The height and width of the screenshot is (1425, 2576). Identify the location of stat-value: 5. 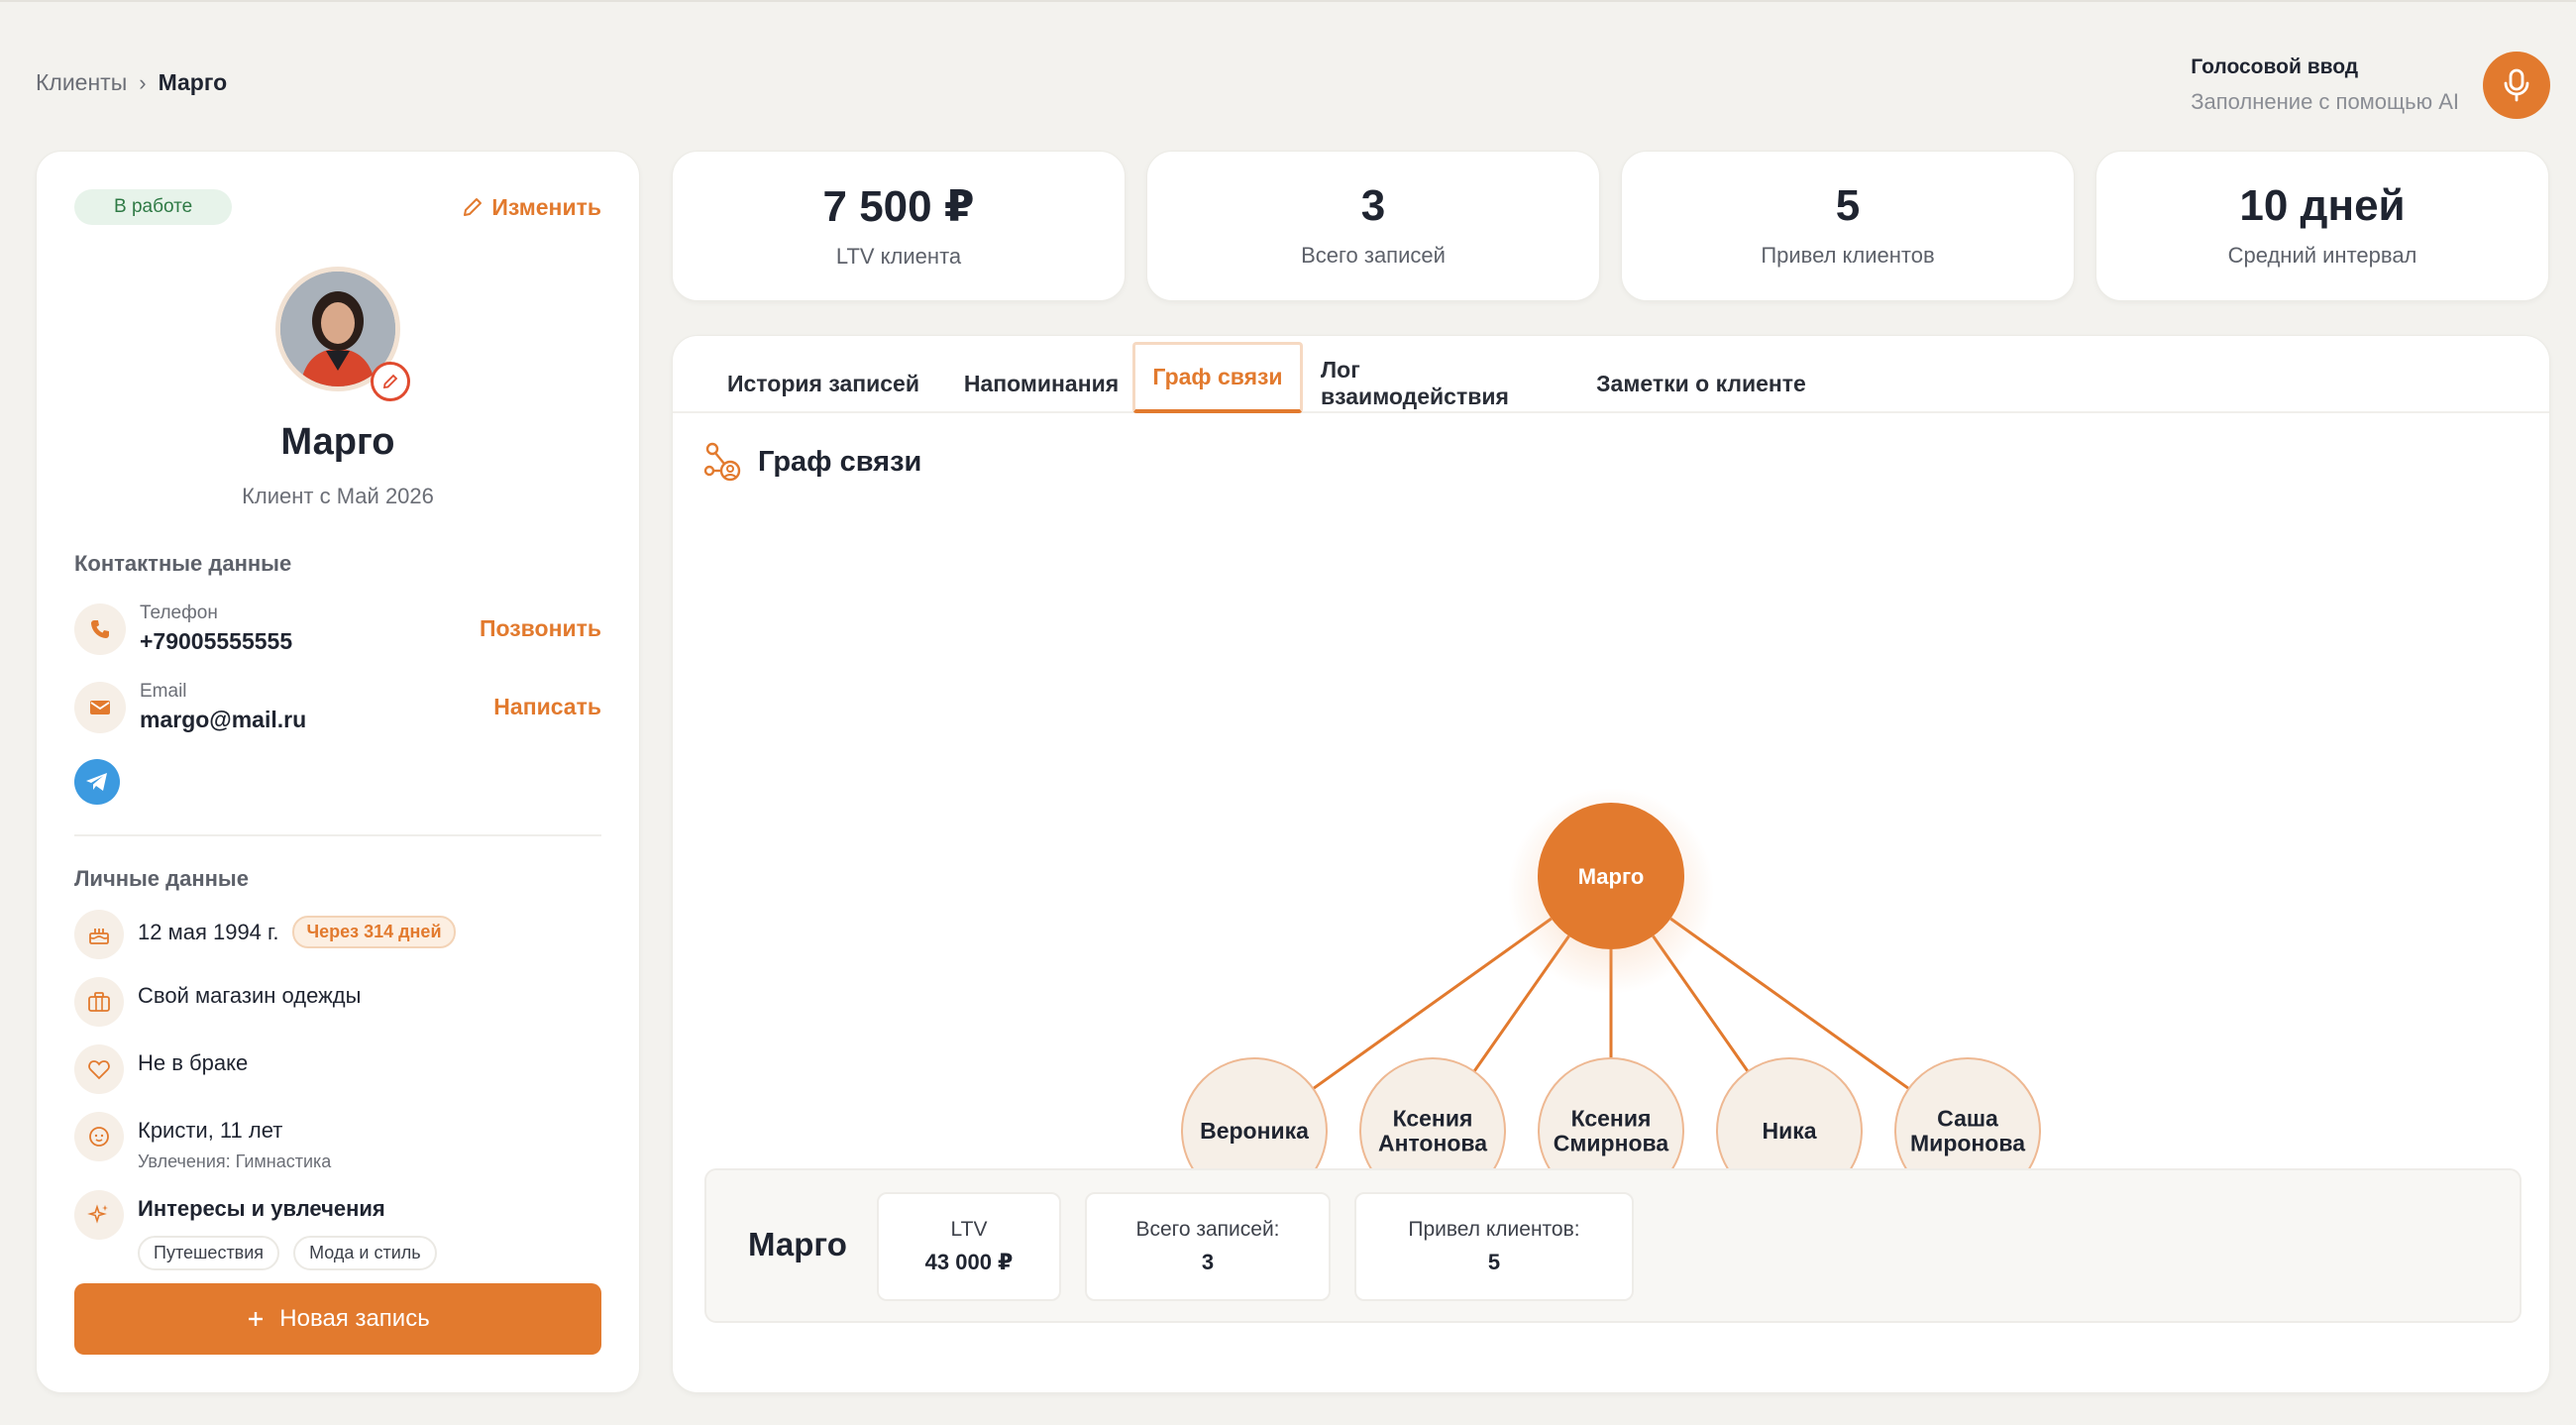
(1848, 205).